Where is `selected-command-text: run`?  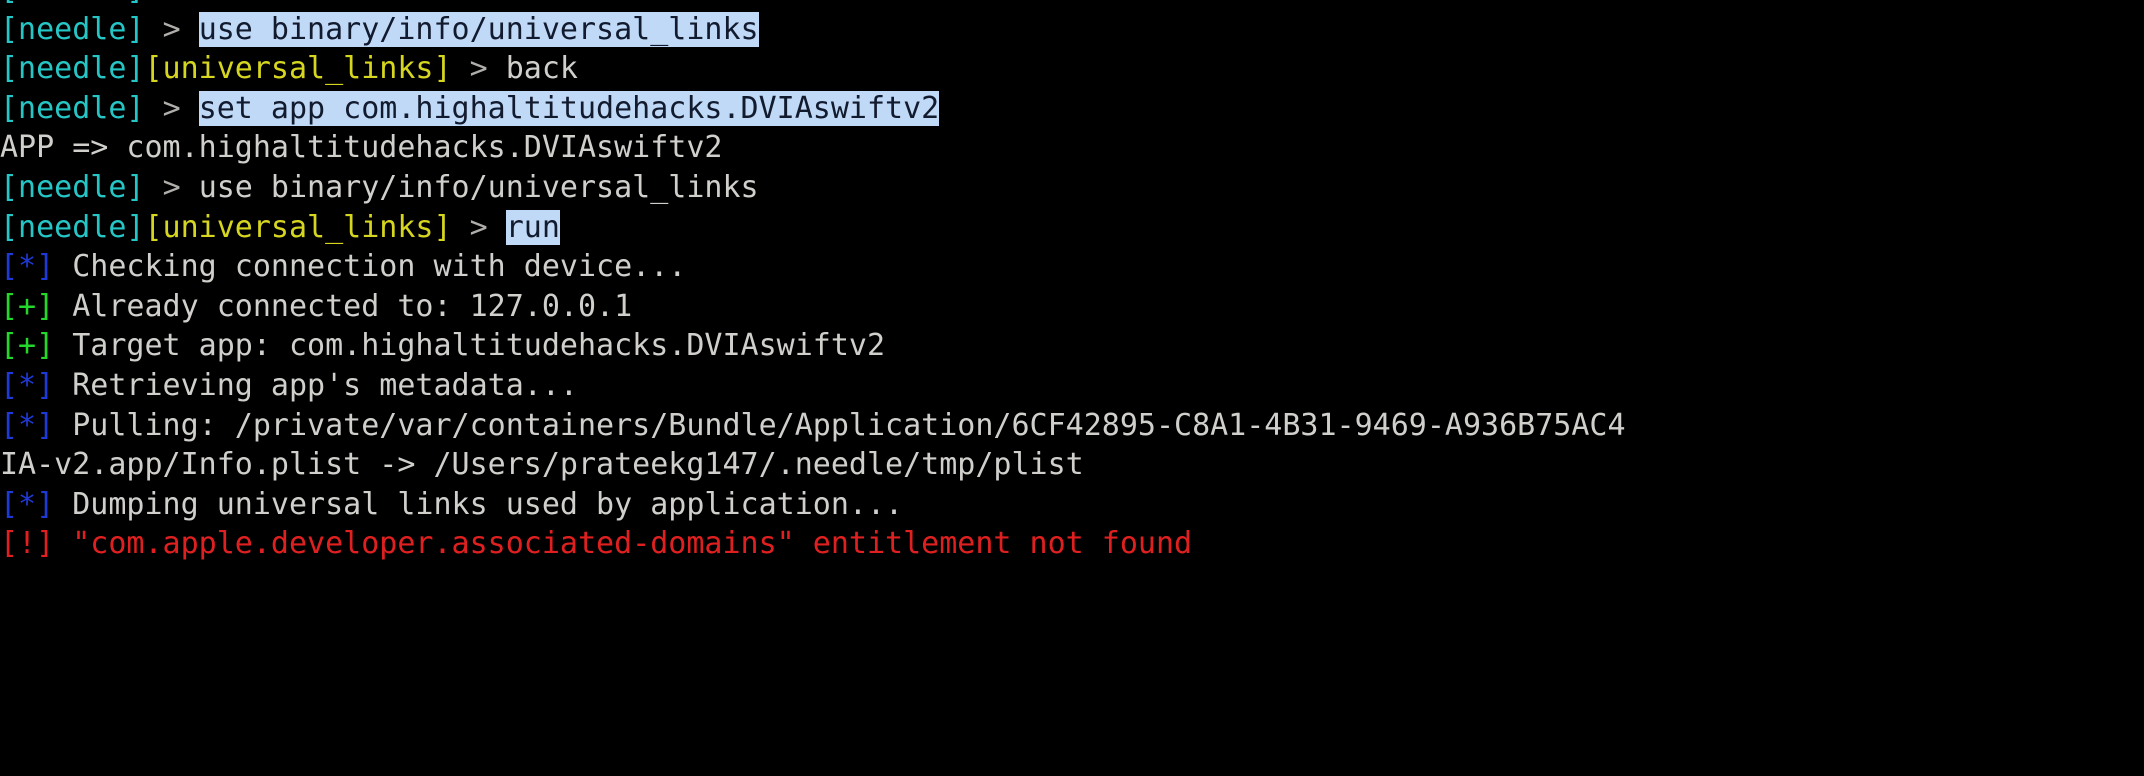 selected-command-text: run is located at coordinates (532, 227).